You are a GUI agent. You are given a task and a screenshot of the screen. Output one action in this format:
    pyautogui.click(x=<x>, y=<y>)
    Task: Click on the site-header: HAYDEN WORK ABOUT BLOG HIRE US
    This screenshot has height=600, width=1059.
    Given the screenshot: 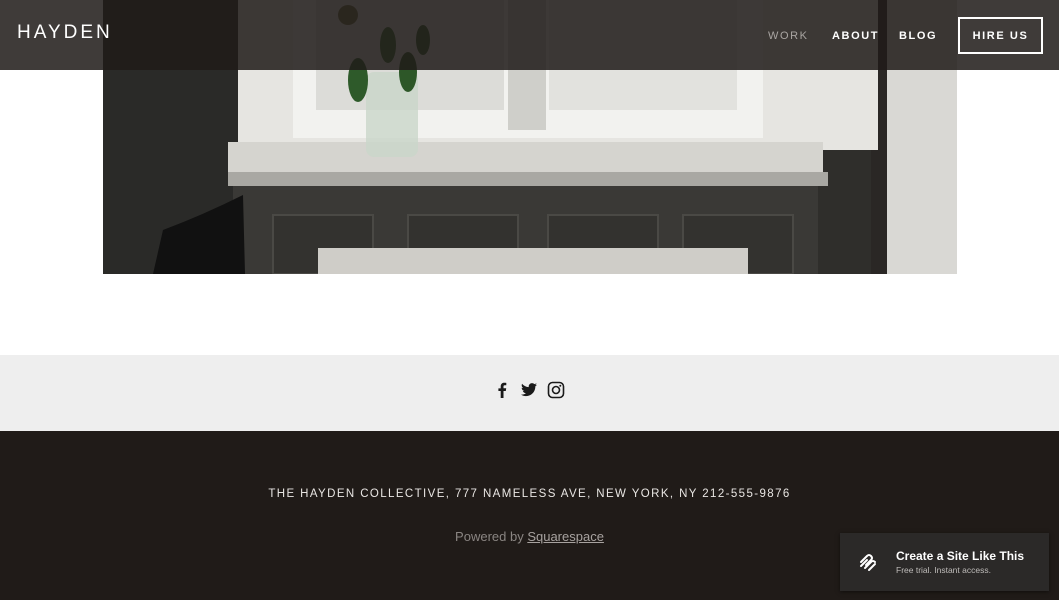 What is the action you would take?
    pyautogui.click(x=529, y=35)
    